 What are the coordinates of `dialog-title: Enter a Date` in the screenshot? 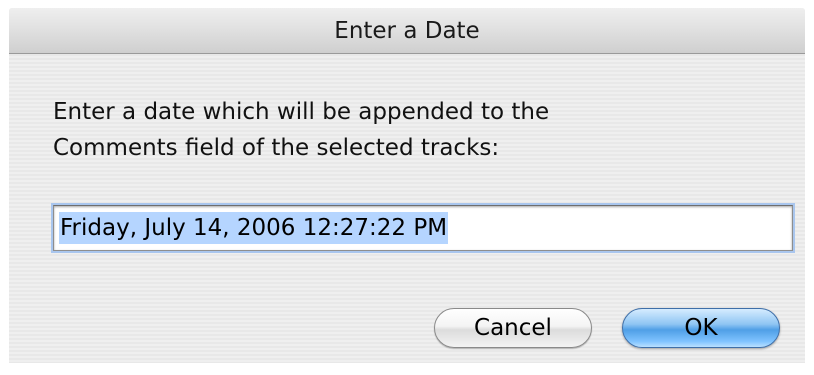 It's located at (407, 31).